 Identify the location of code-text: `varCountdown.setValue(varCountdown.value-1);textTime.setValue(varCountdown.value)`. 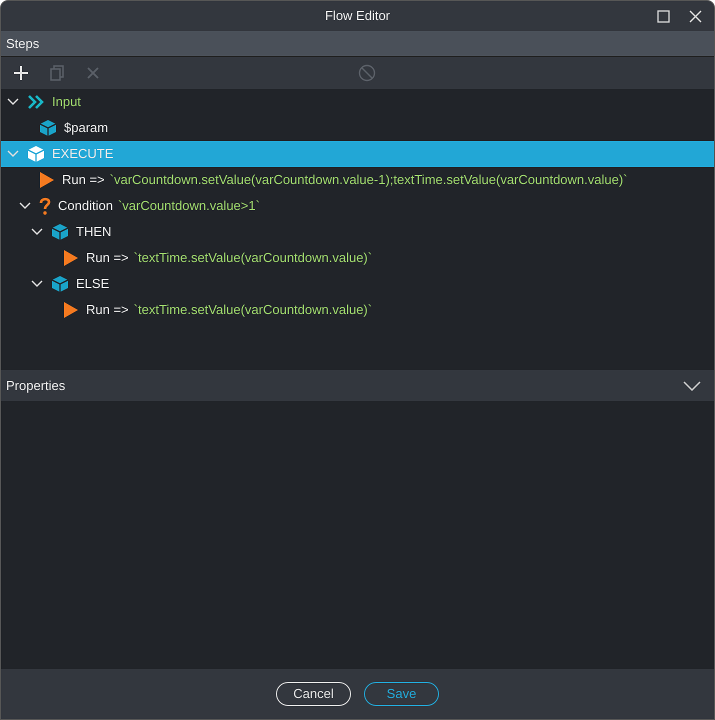
(369, 180).